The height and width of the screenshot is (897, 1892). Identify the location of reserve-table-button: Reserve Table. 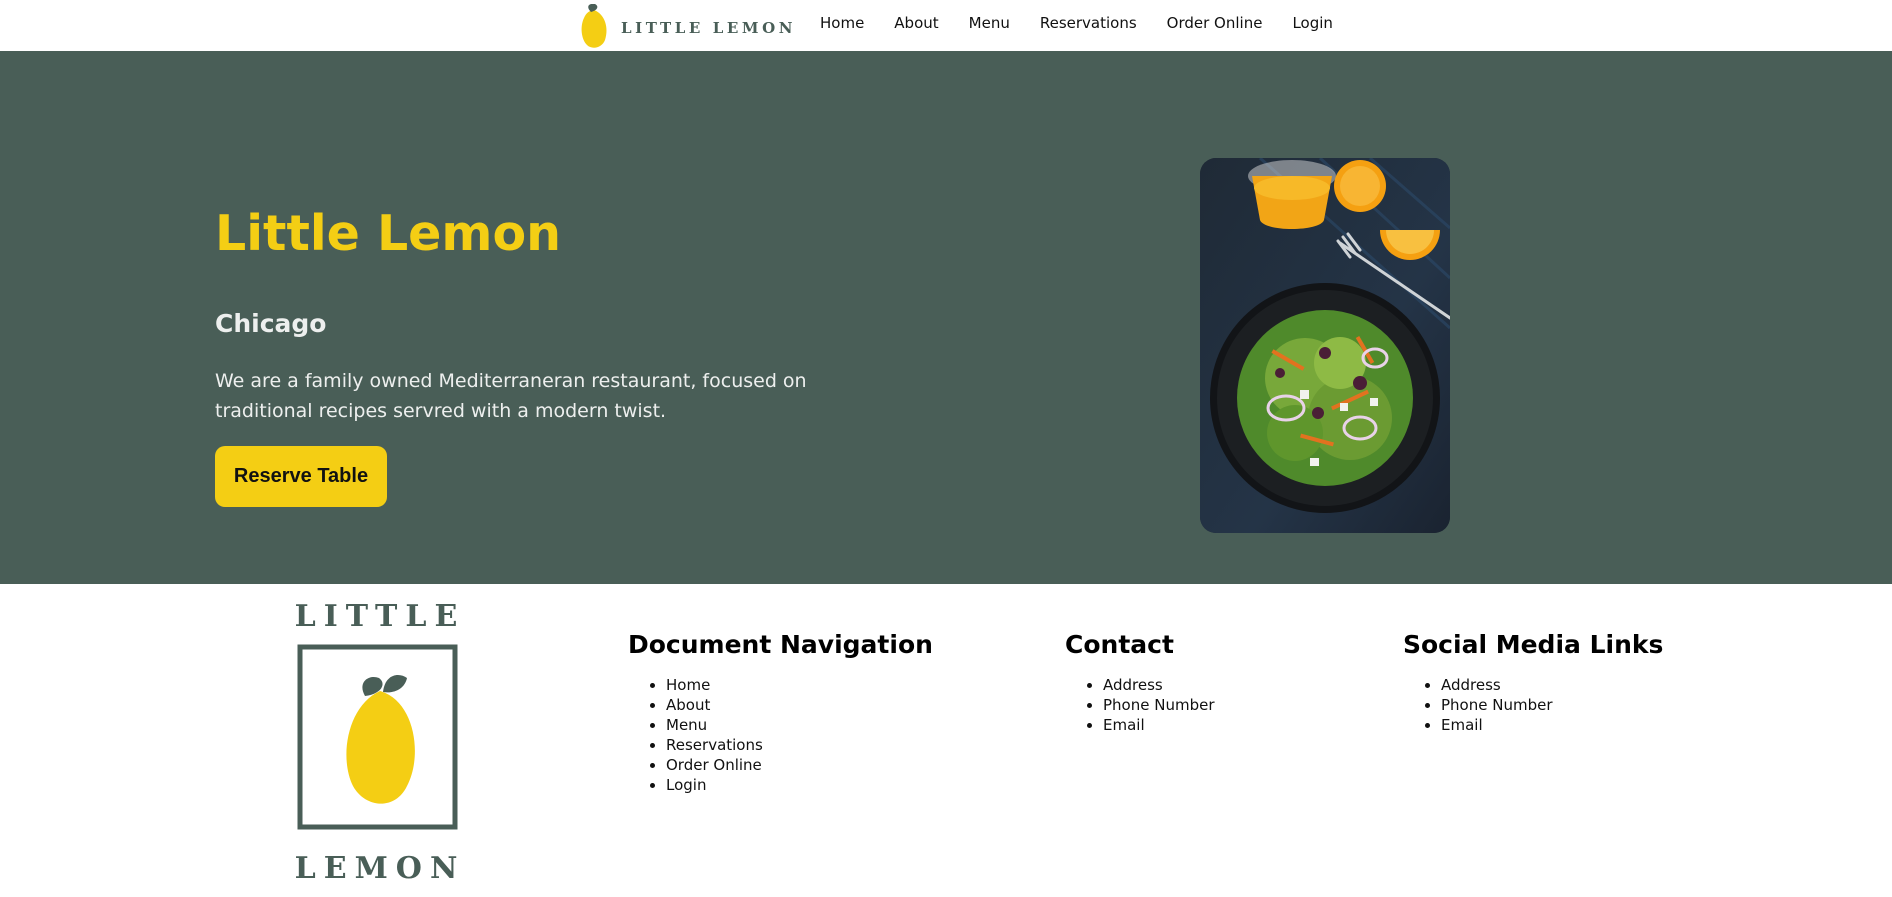
(301, 476).